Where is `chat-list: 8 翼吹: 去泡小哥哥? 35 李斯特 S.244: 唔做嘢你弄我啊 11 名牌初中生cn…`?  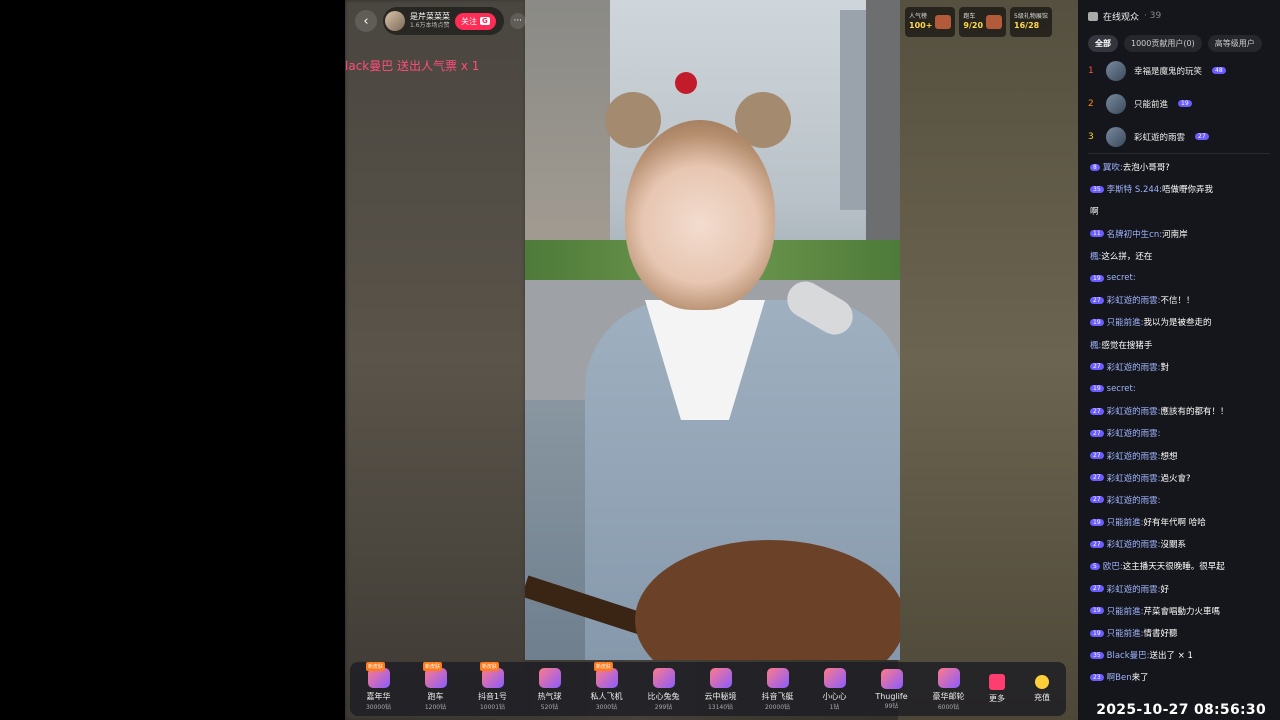
chat-list: 8 翼吹: 去泡小哥哥? 35 李斯特 S.244: 唔做嘢你弄我啊 11 名牌初中生cn… is located at coordinates (1185, 422).